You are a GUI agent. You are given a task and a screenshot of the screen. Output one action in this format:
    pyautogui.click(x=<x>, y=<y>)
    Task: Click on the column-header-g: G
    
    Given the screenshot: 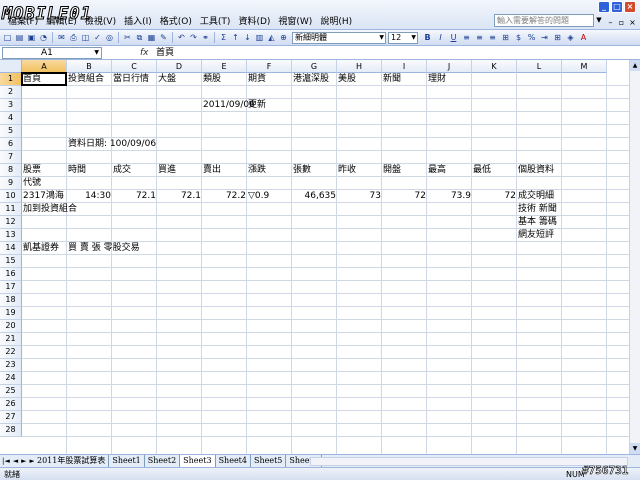 What is the action you would take?
    pyautogui.click(x=314, y=66)
    